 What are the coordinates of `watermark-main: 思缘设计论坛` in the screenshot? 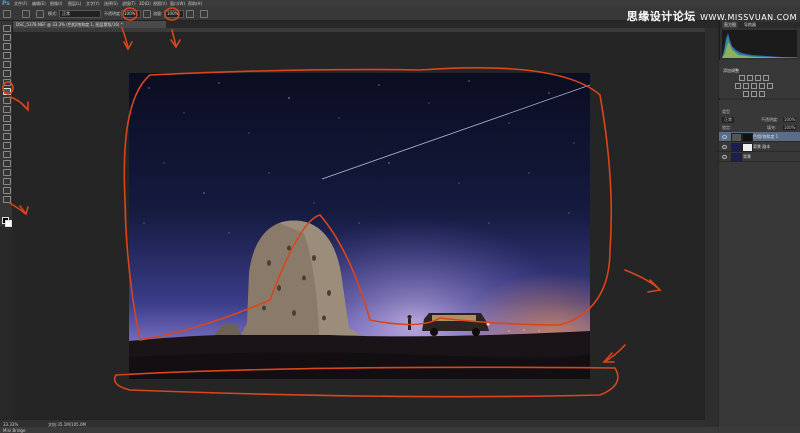 It's located at (661, 16).